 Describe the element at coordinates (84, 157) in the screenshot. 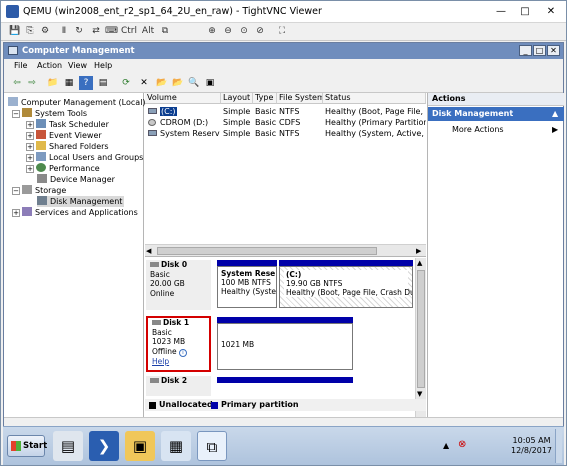

I see `tree-item-local-users: + Local Users and Groups` at that location.